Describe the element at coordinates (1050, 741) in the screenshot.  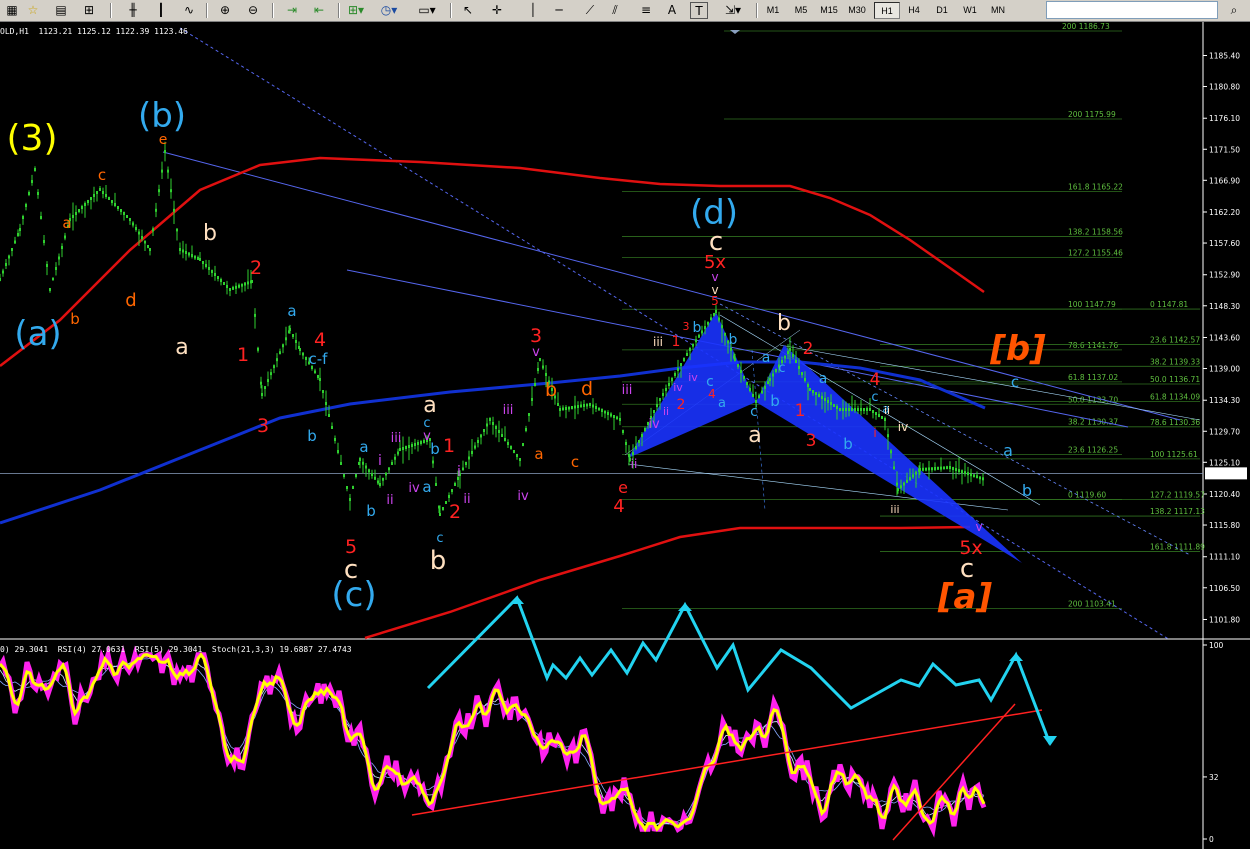
I see `zigzag-arrowhead` at that location.